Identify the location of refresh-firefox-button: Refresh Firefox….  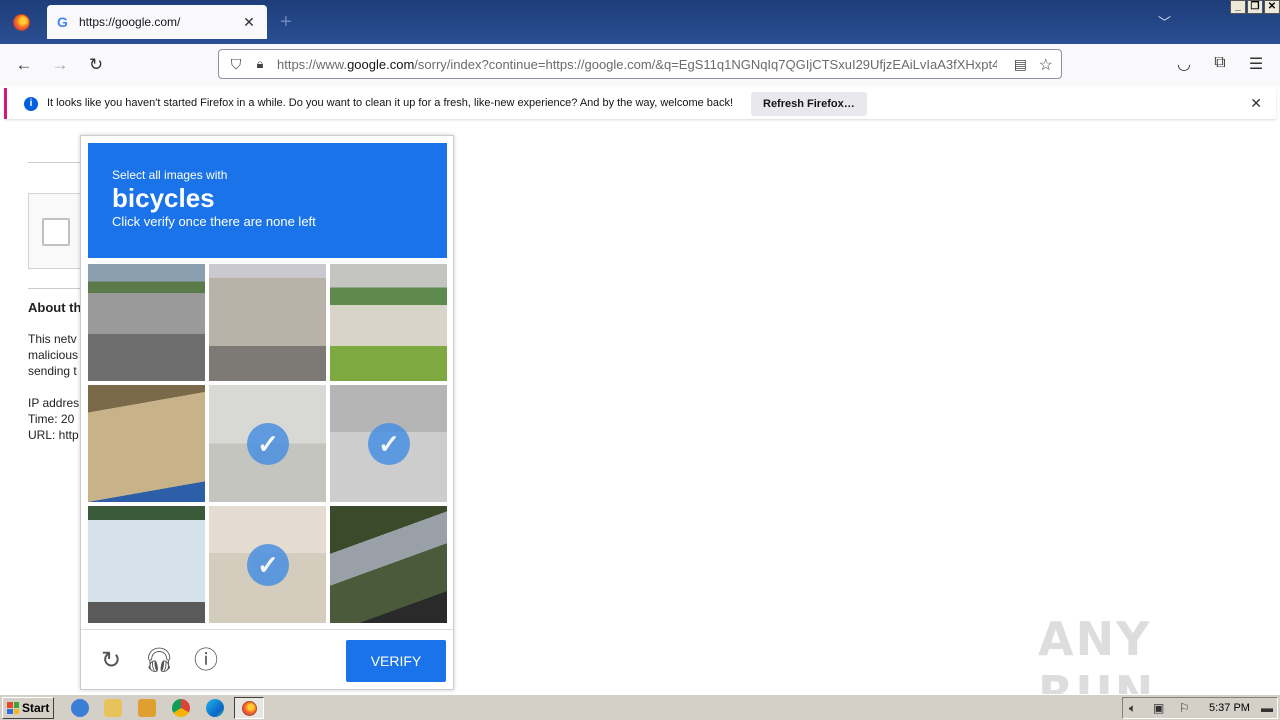
(809, 104).